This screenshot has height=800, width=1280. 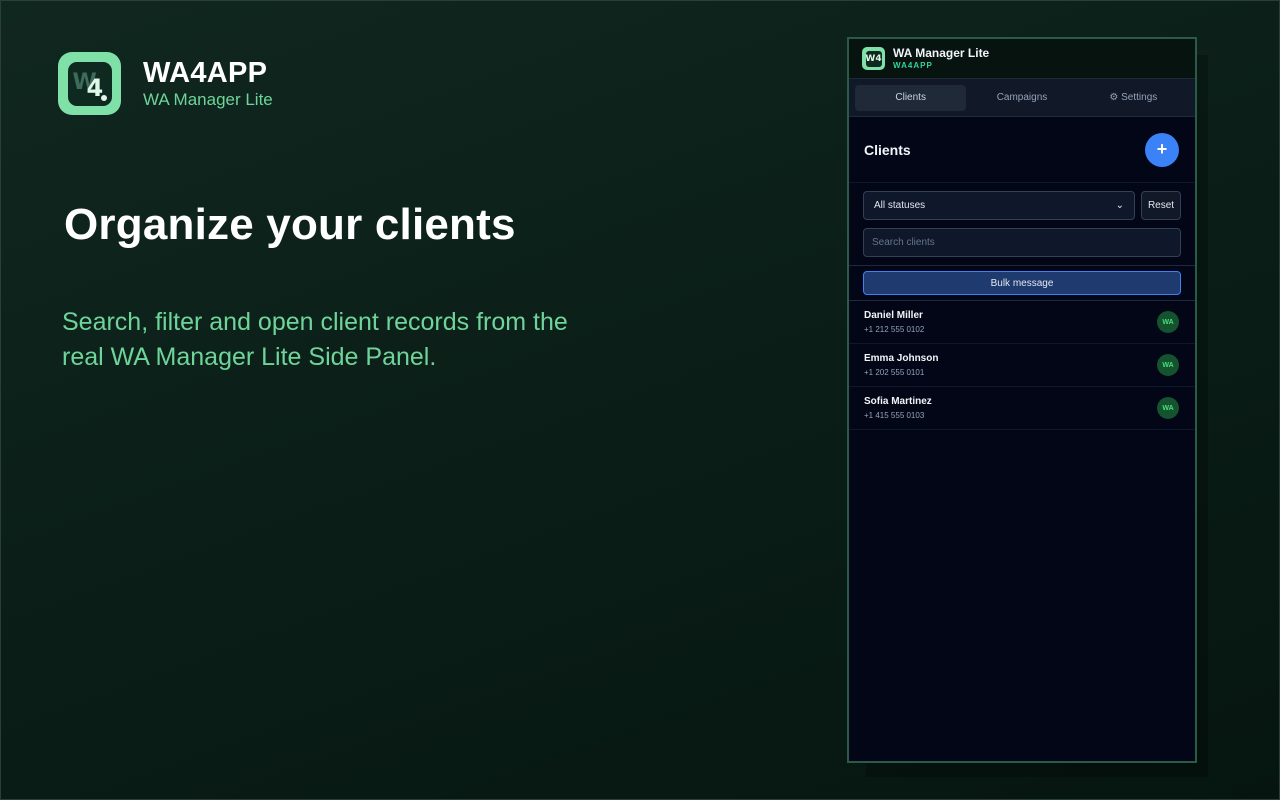 What do you see at coordinates (941, 53) in the screenshot?
I see `panel-title: WA Manager Lite` at bounding box center [941, 53].